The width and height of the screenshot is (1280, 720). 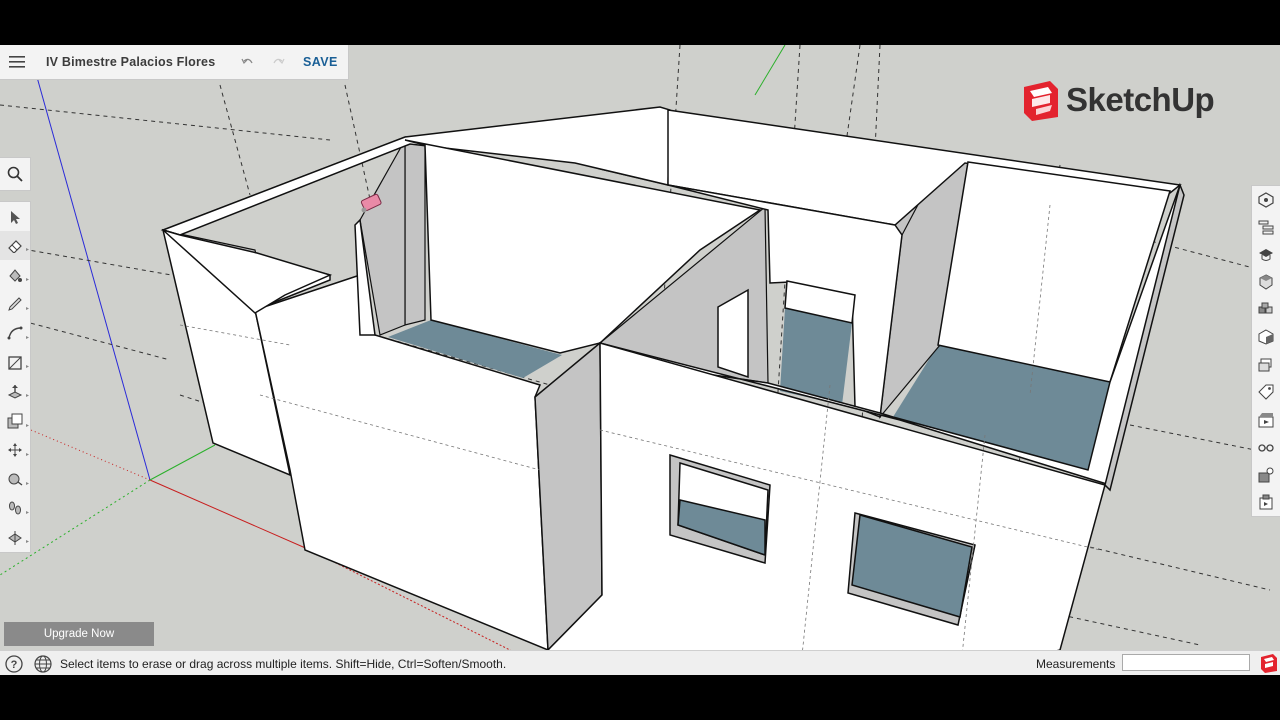 I want to click on help-icon: ?, so click(x=14, y=663).